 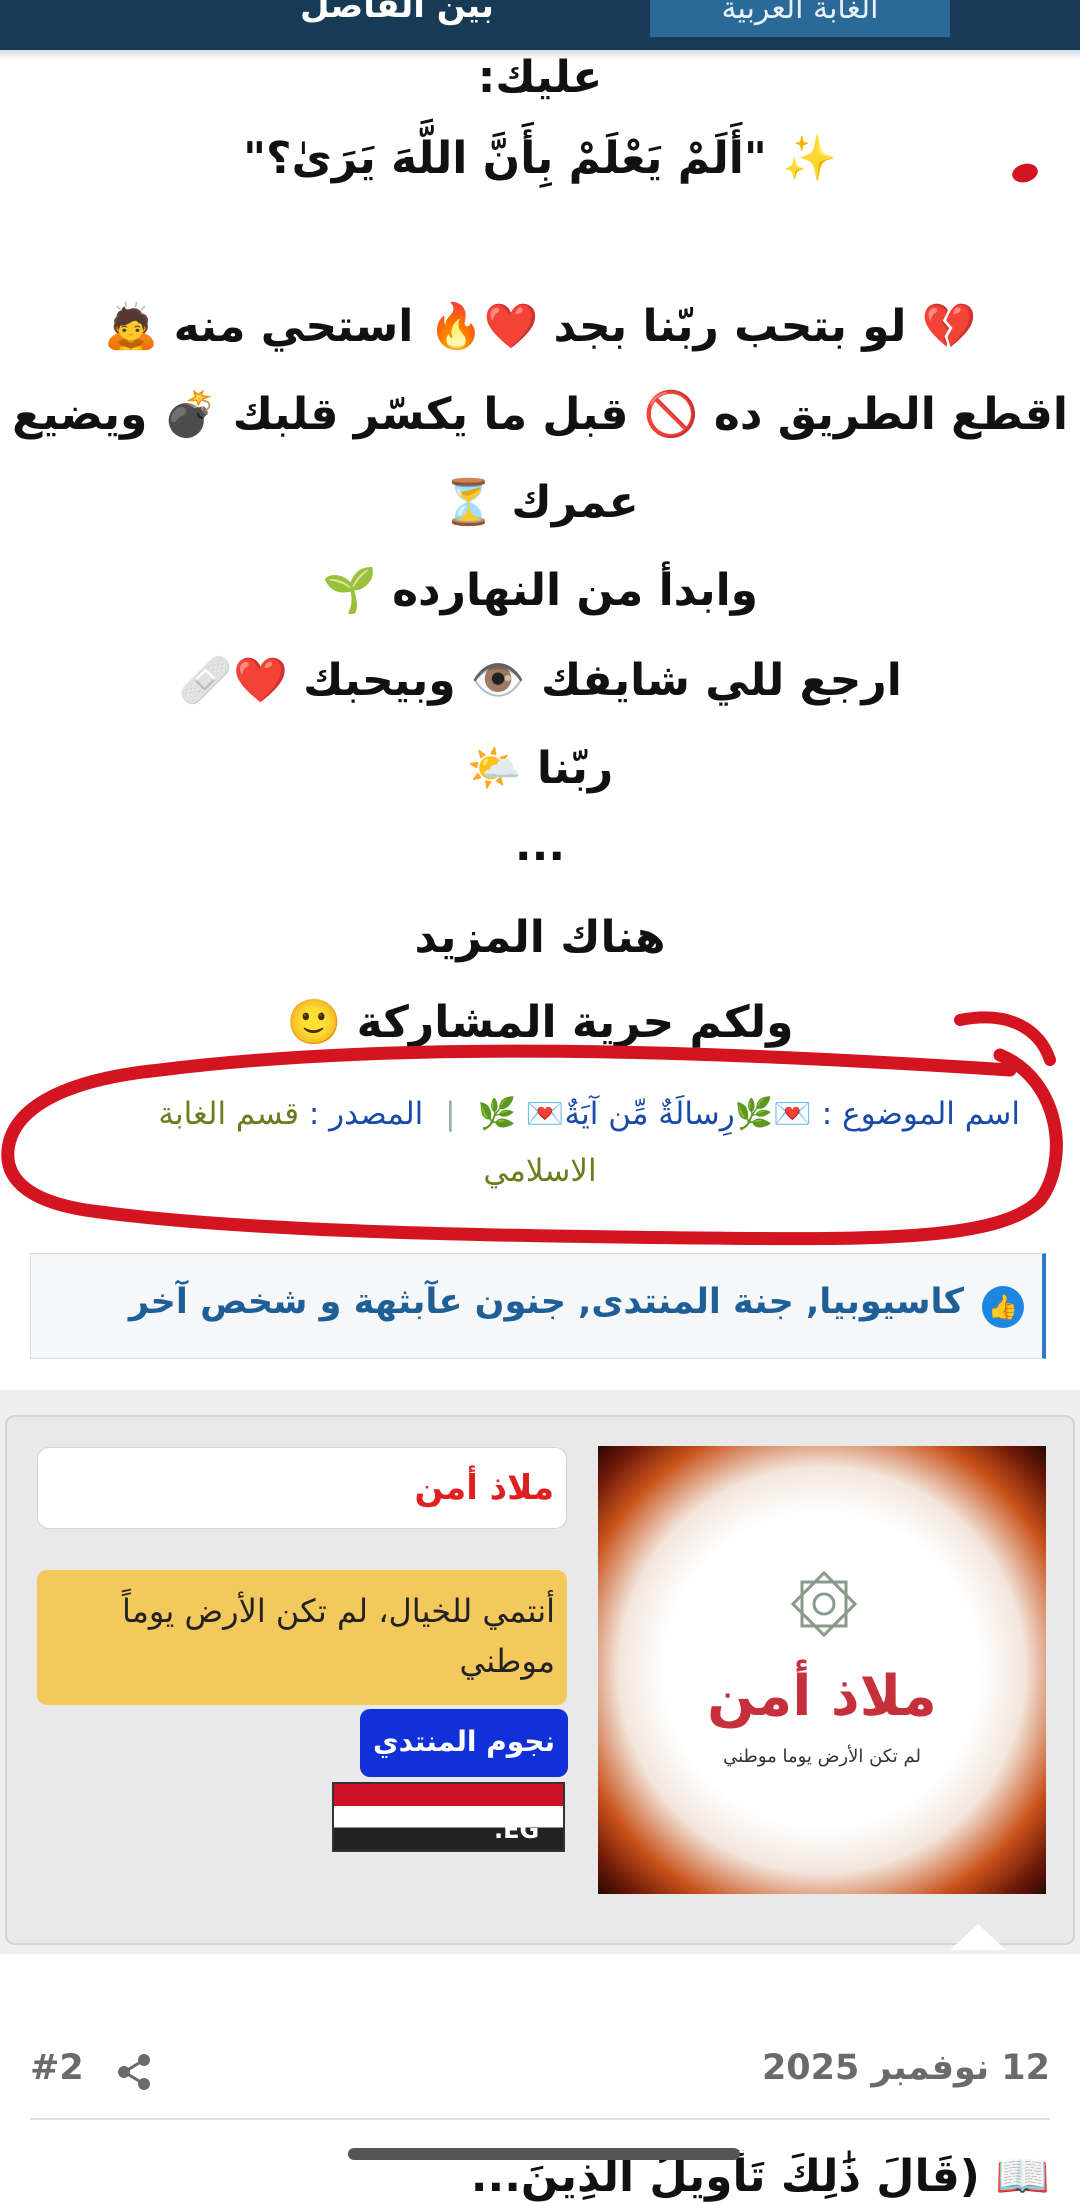 What do you see at coordinates (540, 2119) in the screenshot?
I see `divider` at bounding box center [540, 2119].